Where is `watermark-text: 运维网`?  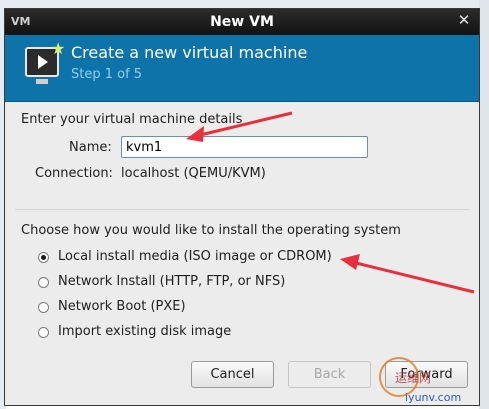
watermark-text: 运维网 is located at coordinates (413, 378).